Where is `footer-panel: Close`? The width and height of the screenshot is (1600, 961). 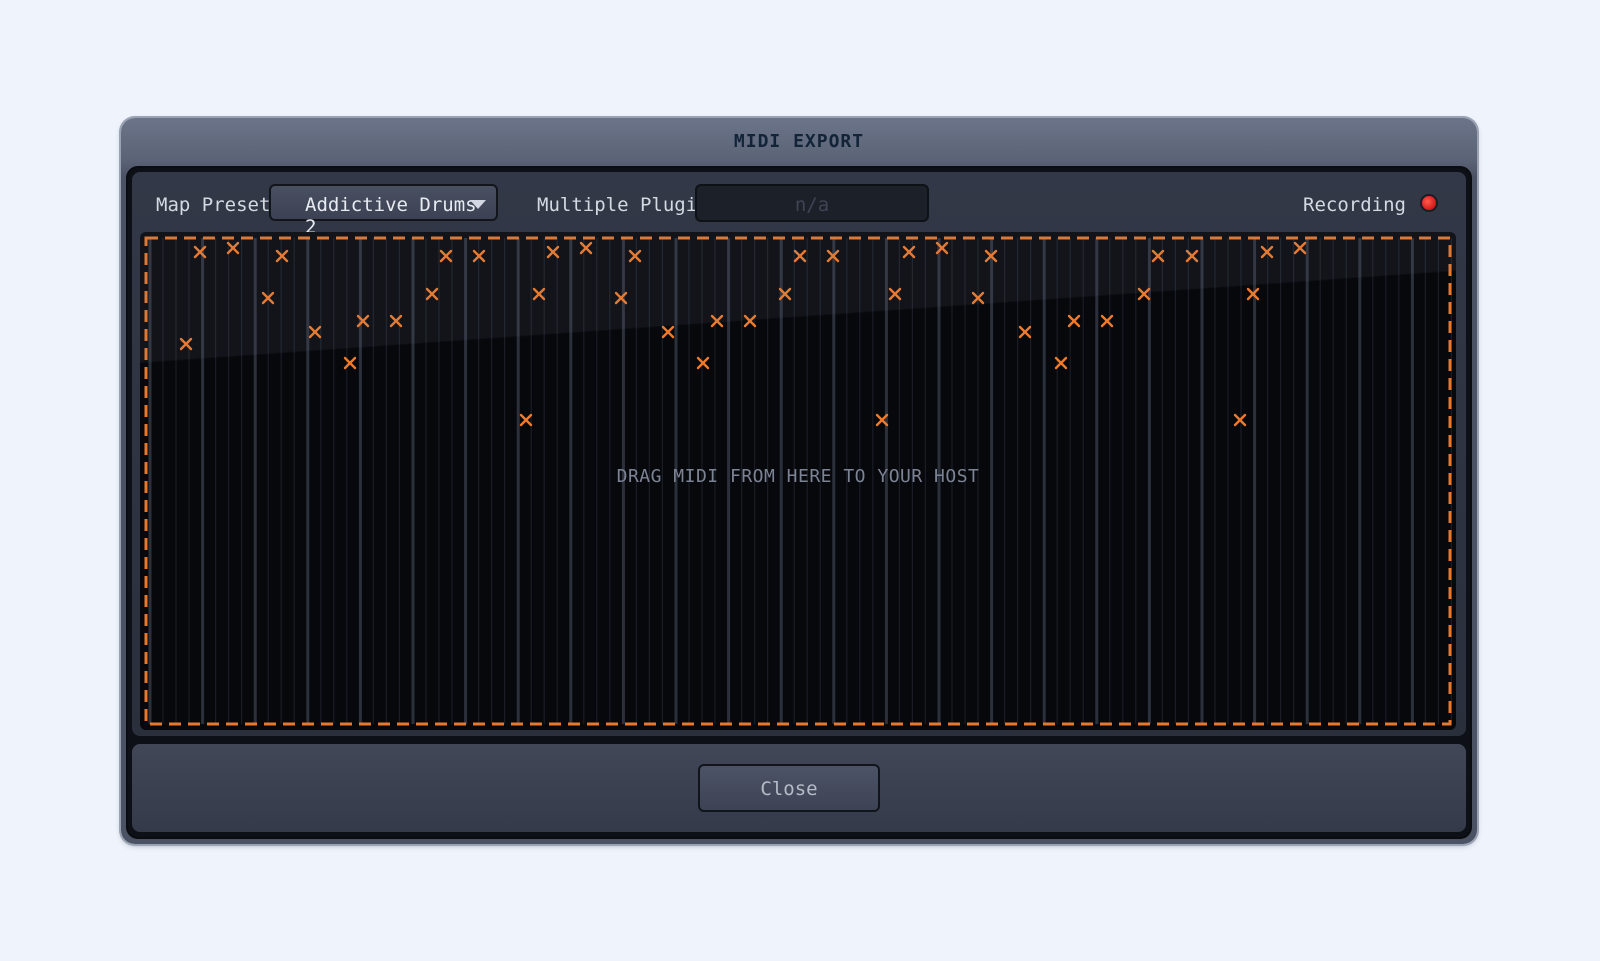
footer-panel: Close is located at coordinates (799, 788).